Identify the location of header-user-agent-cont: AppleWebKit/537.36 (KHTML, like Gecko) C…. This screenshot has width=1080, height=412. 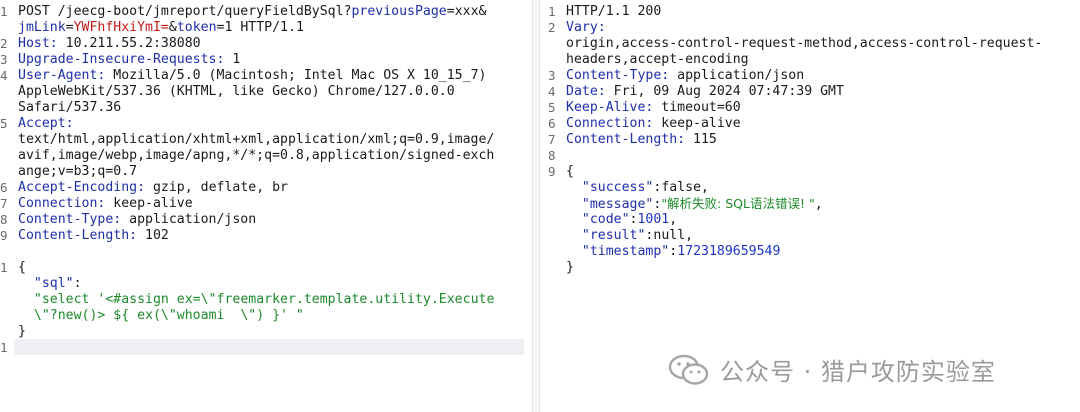
(236, 91).